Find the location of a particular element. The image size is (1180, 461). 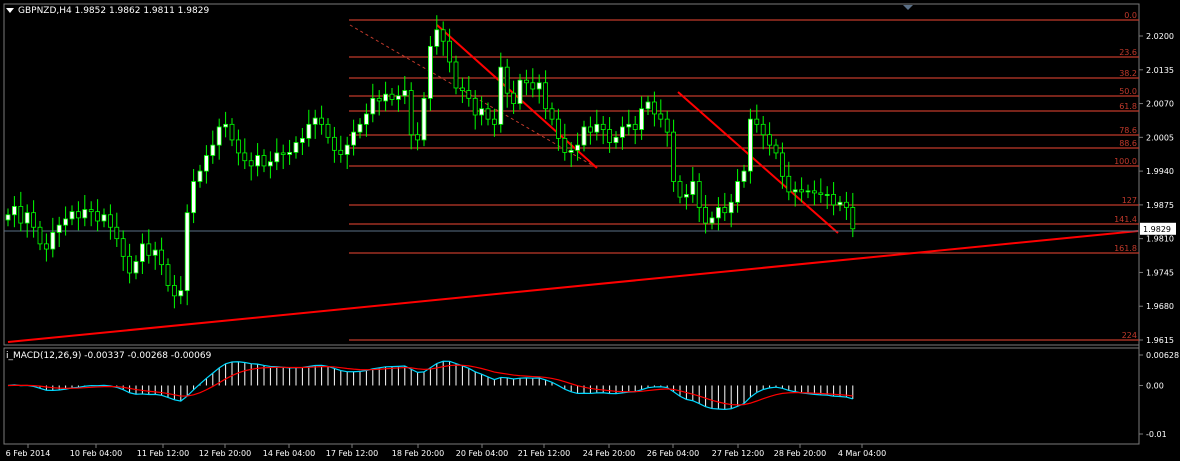

fibo-level-label: 78.6 is located at coordinates (1128, 130).